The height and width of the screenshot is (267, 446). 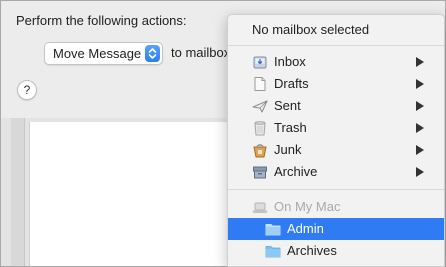 I want to click on menu-item-archive: Archive, so click(x=336, y=172).